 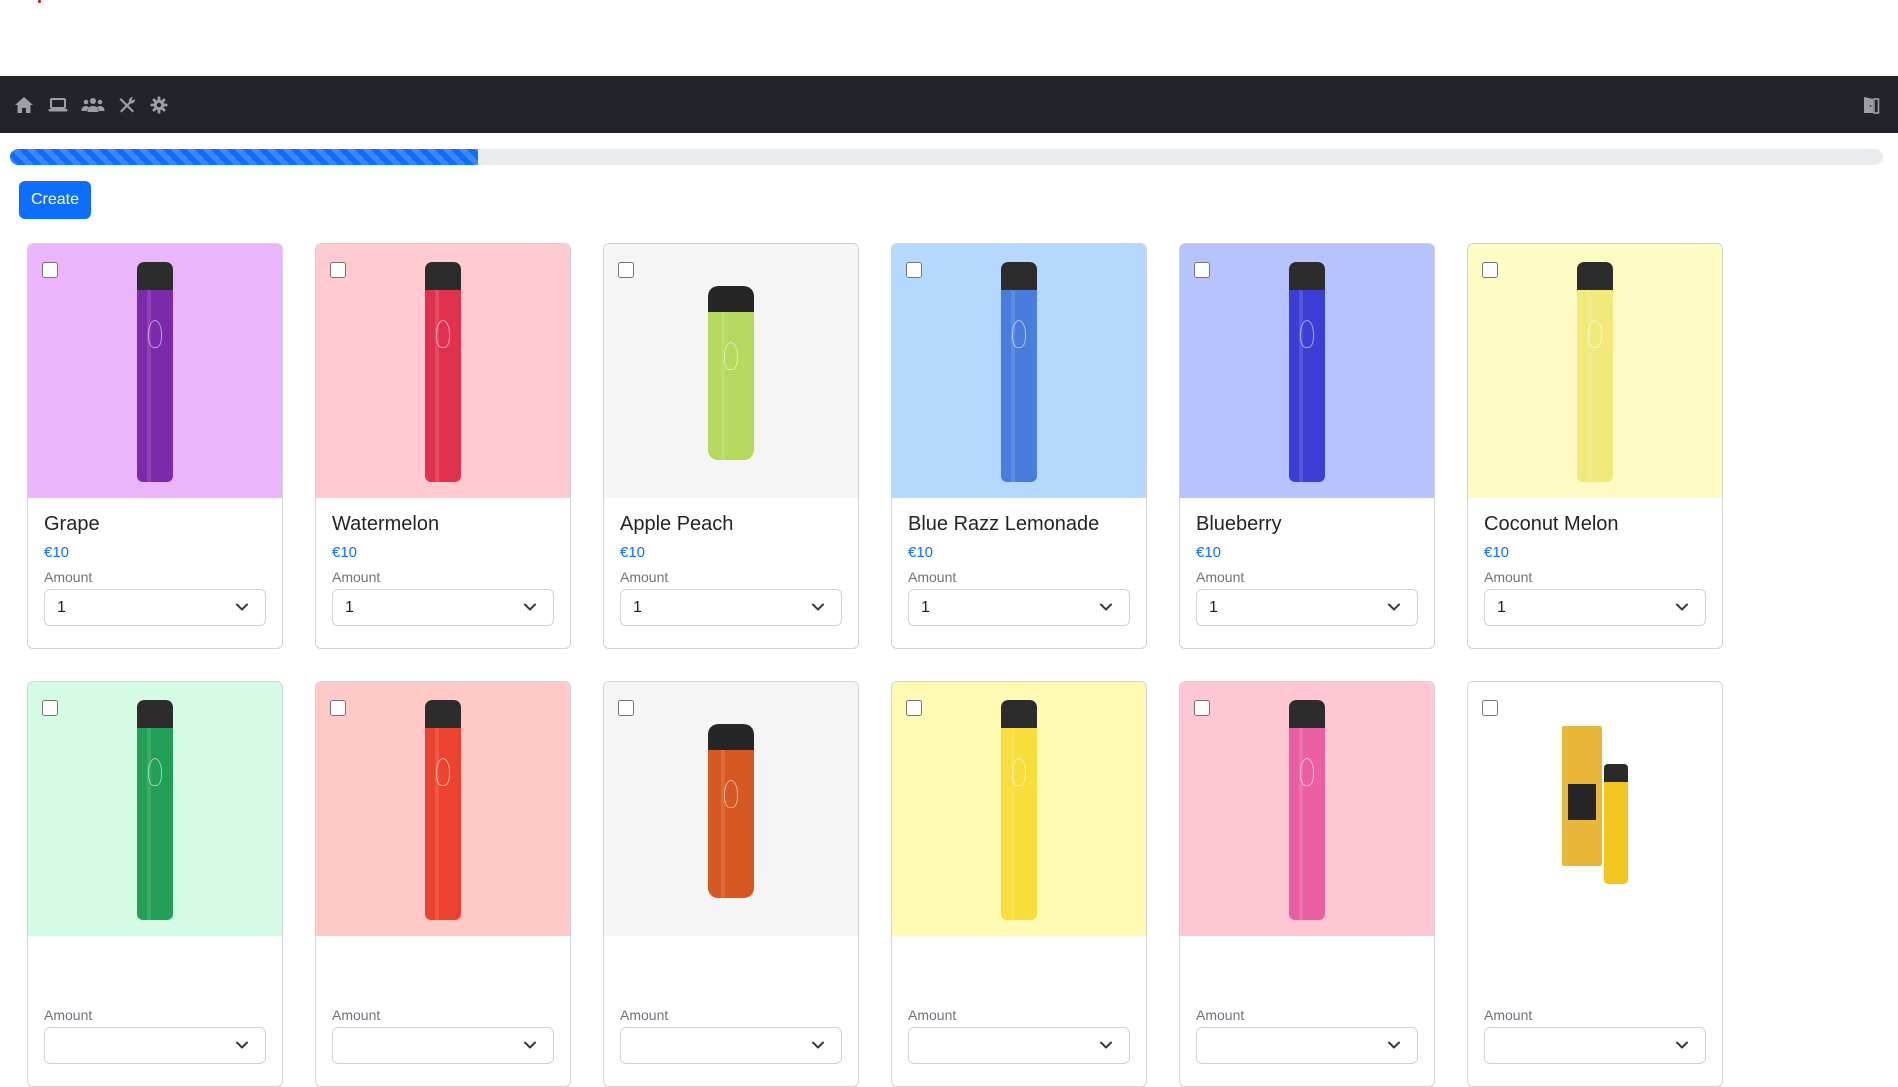 What do you see at coordinates (127, 105) in the screenshot?
I see `tools-icon` at bounding box center [127, 105].